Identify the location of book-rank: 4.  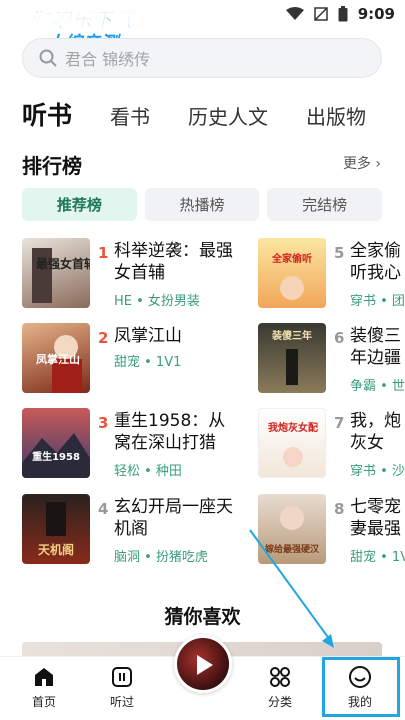
(103, 509).